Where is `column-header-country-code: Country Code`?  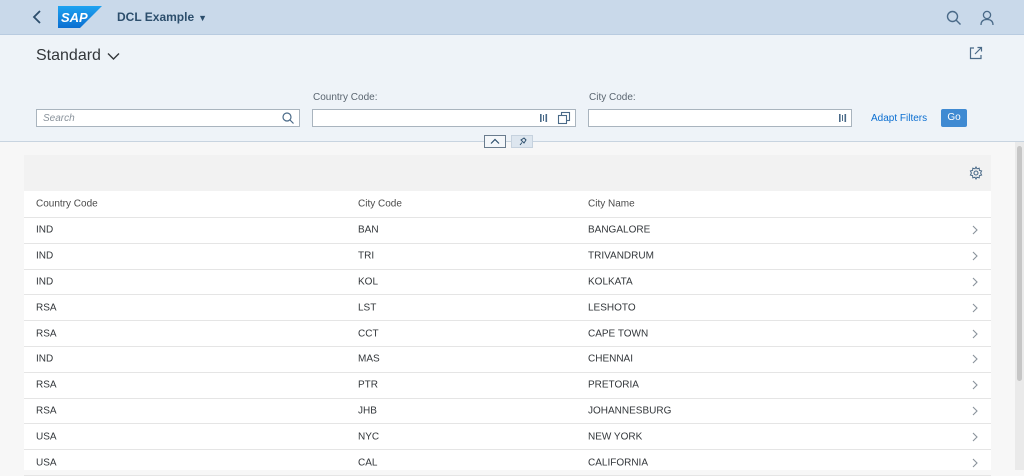
column-header-country-code: Country Code is located at coordinates (67, 204).